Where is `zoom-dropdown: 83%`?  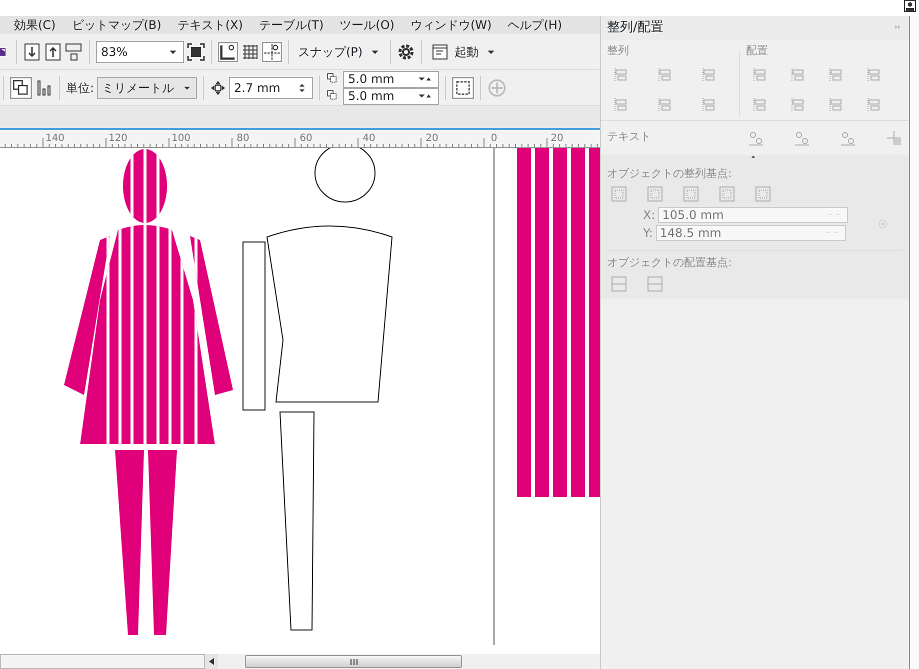
zoom-dropdown: 83% is located at coordinates (140, 51).